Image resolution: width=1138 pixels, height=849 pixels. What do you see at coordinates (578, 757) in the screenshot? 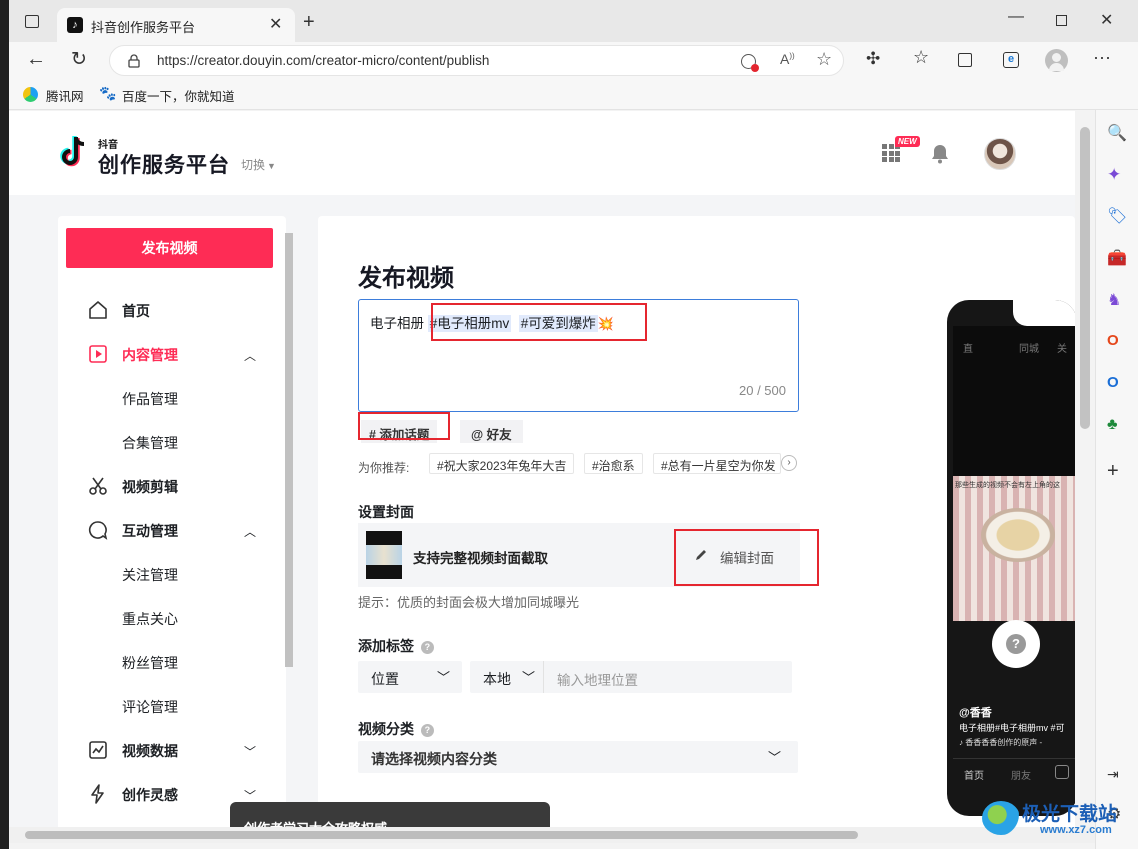
I see `category-select: 请选择视频内容分类 ﹀` at bounding box center [578, 757].